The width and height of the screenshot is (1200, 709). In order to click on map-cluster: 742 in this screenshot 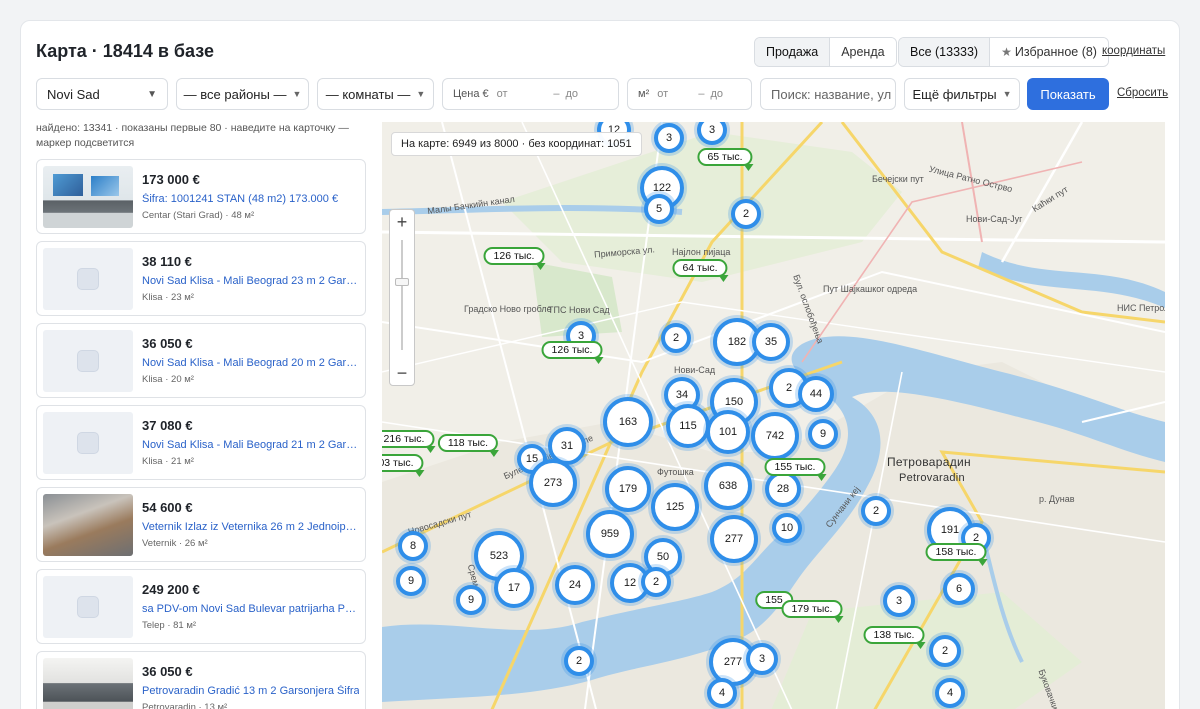, I will do `click(775, 436)`.